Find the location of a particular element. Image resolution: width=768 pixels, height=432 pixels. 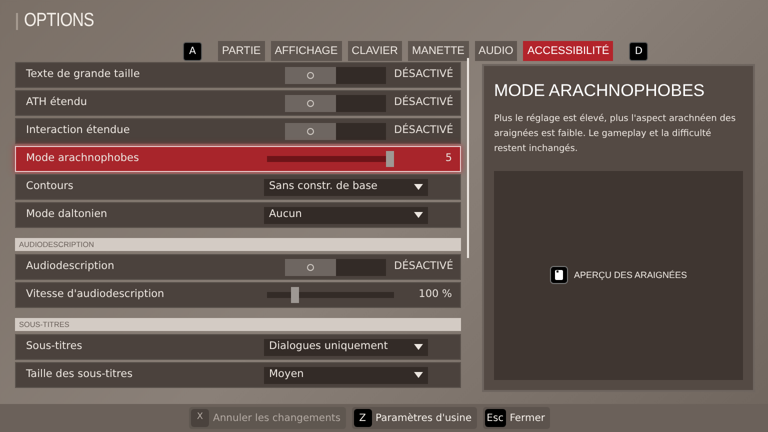

setting-label: Contours is located at coordinates (50, 186).